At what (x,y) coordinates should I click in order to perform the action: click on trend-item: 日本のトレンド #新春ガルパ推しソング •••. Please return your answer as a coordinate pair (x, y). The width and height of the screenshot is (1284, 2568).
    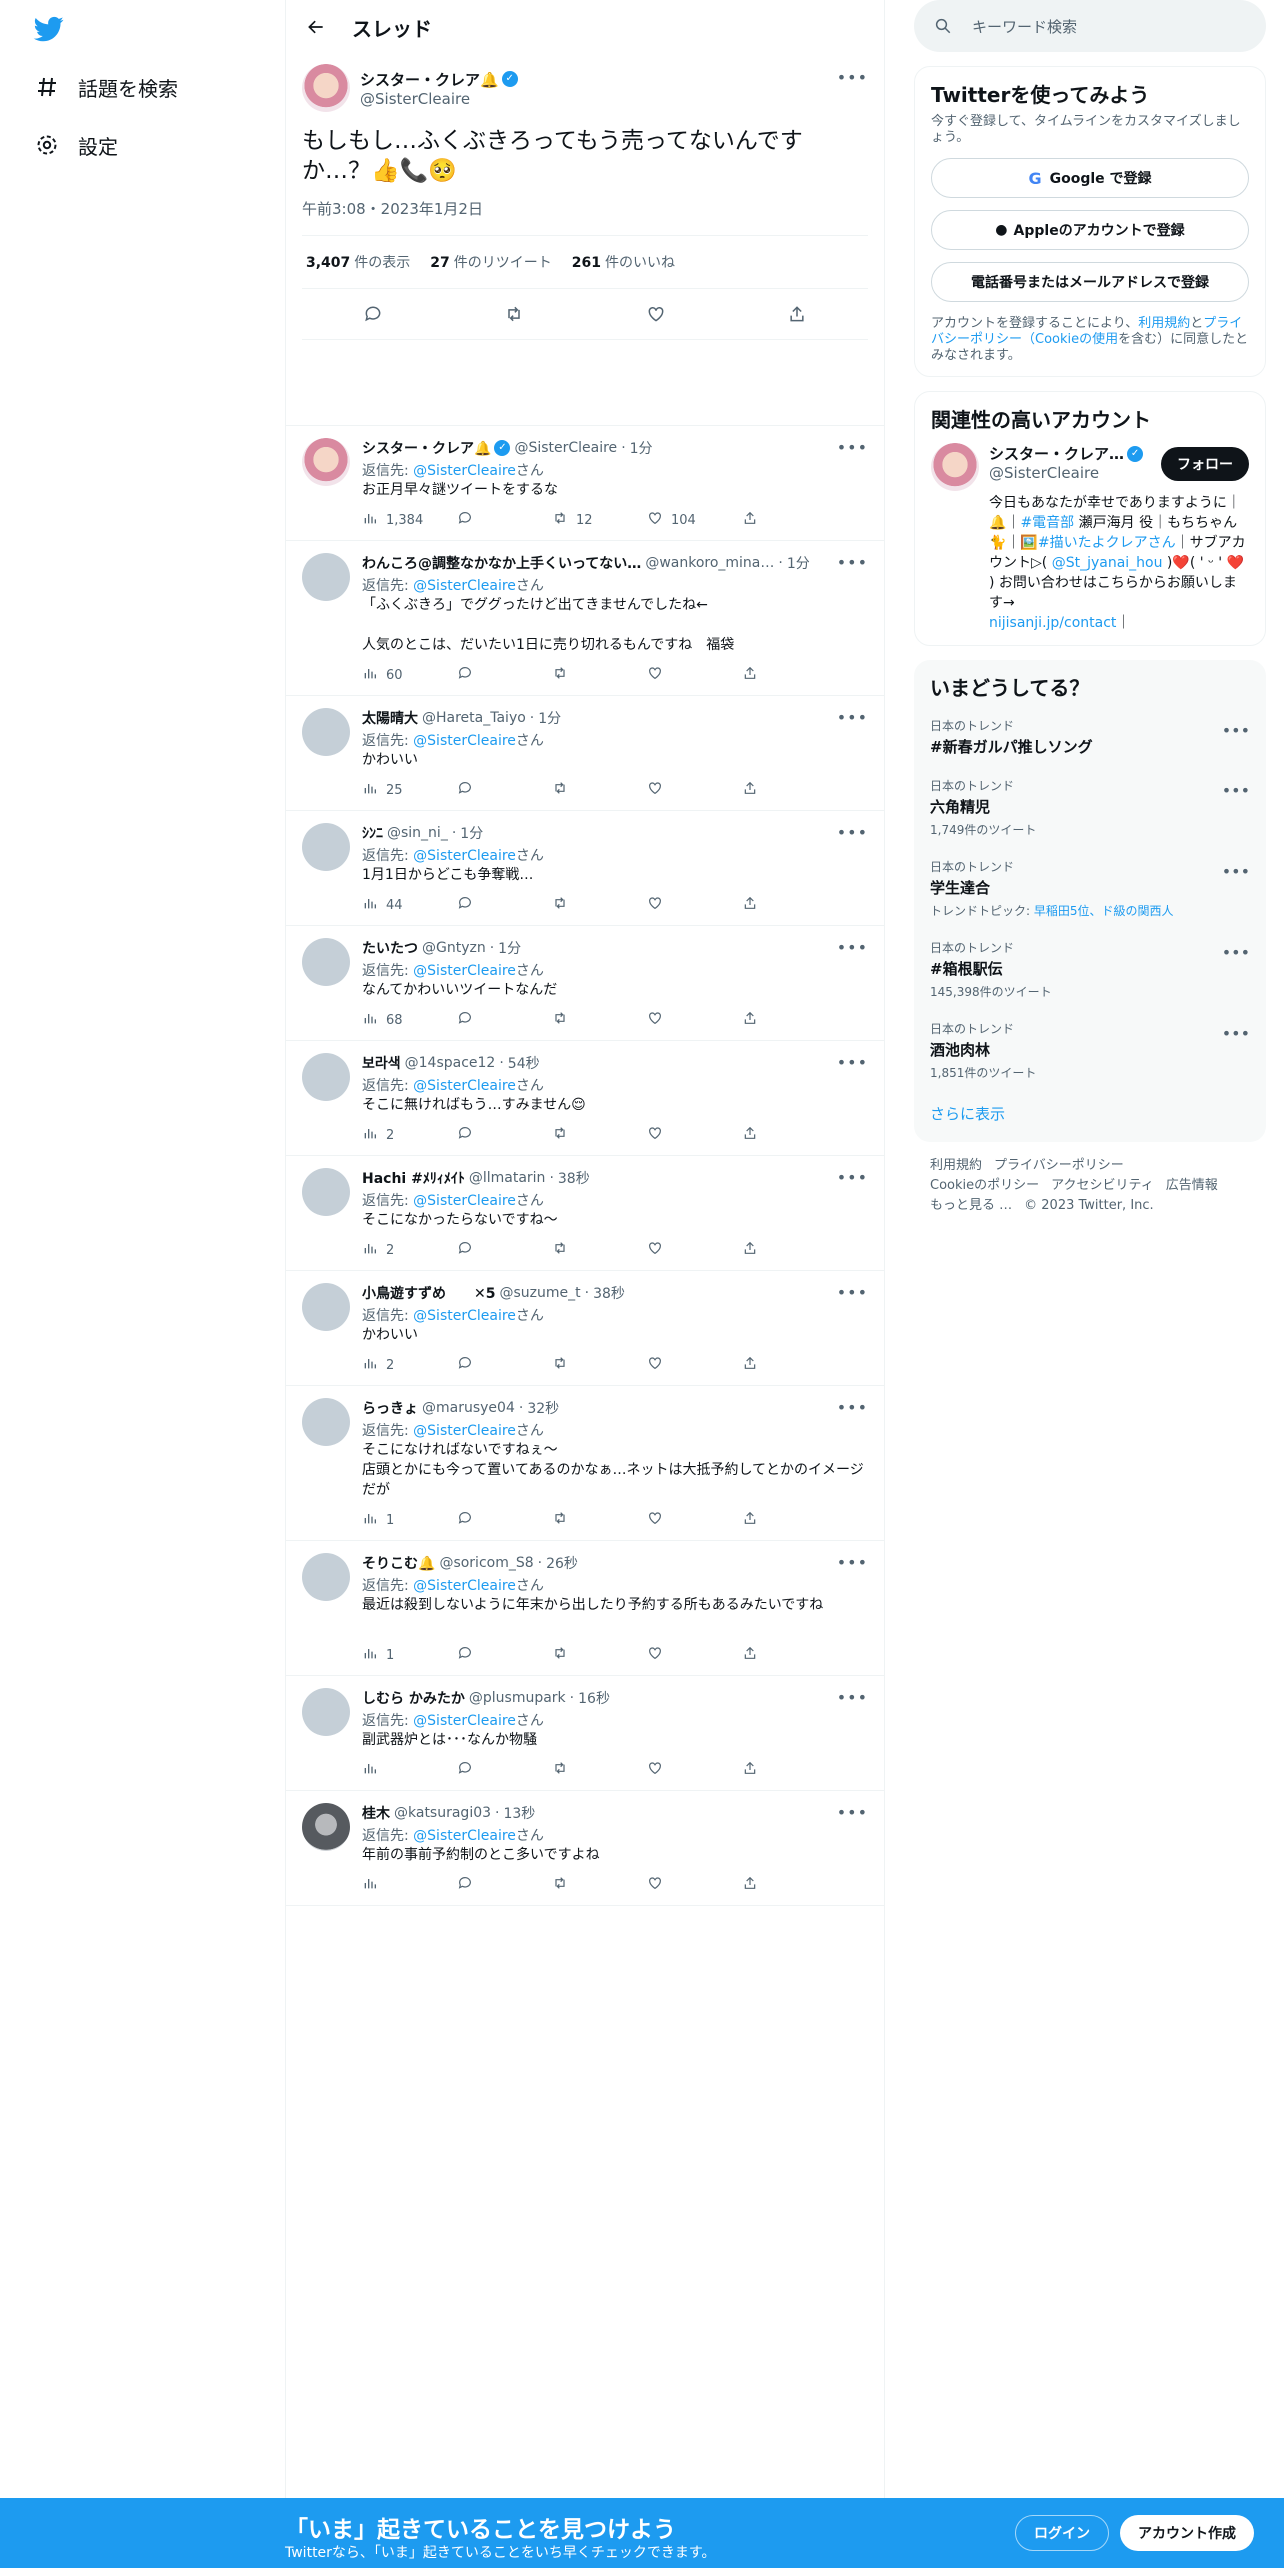
    Looking at the image, I should click on (1090, 737).